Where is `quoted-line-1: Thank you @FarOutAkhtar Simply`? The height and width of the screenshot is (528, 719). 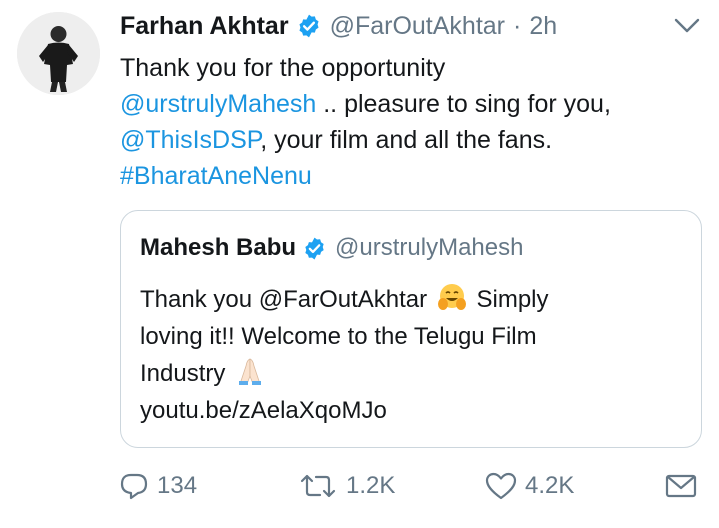
quoted-line-1: Thank you @FarOutAkhtar Simply is located at coordinates (412, 299).